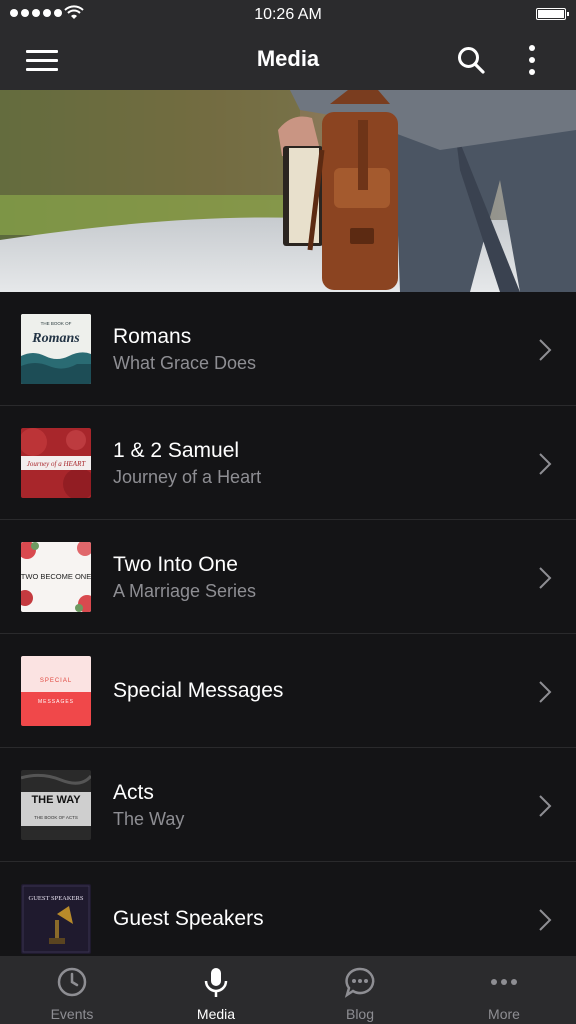 The image size is (576, 1024). I want to click on series-thumbnail-acts: THE WAY THE BOOK OF ACTS, so click(56, 805).